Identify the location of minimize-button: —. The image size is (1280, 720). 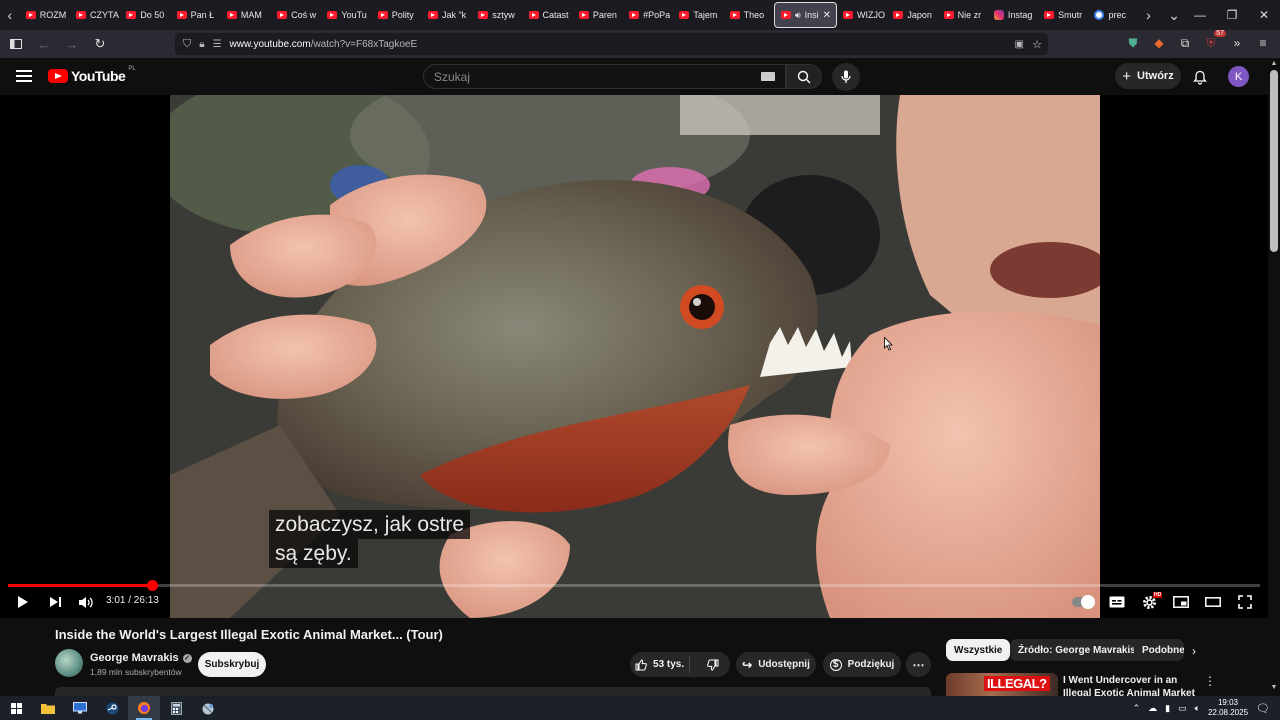
(1200, 15).